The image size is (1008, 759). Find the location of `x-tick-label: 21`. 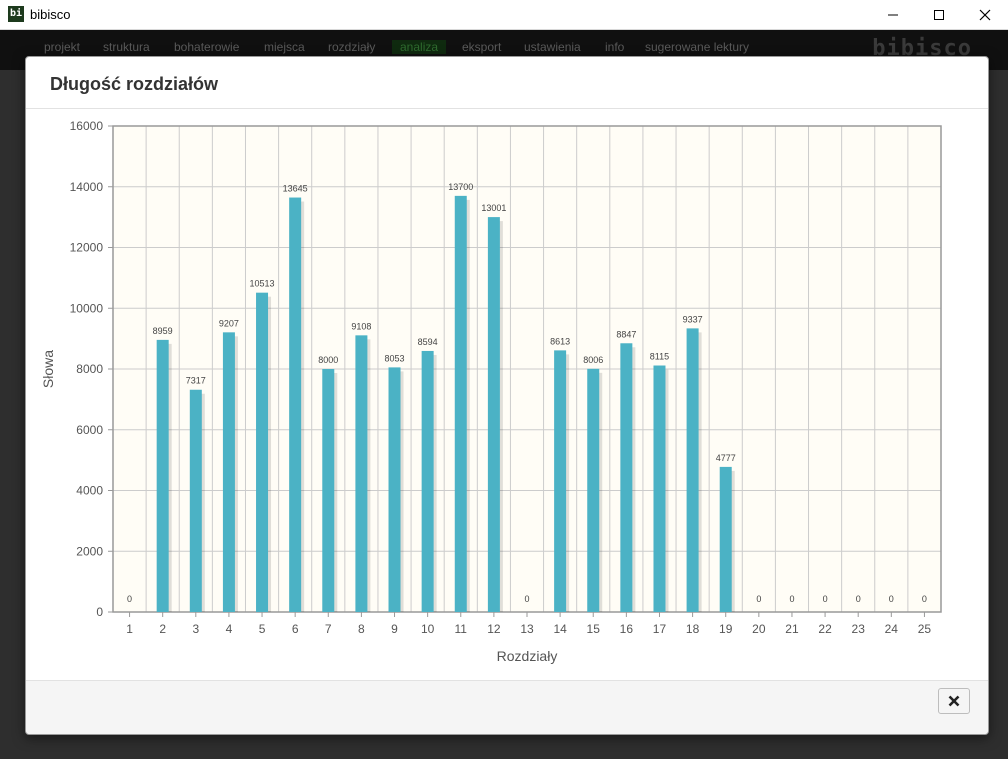

x-tick-label: 21 is located at coordinates (792, 629).